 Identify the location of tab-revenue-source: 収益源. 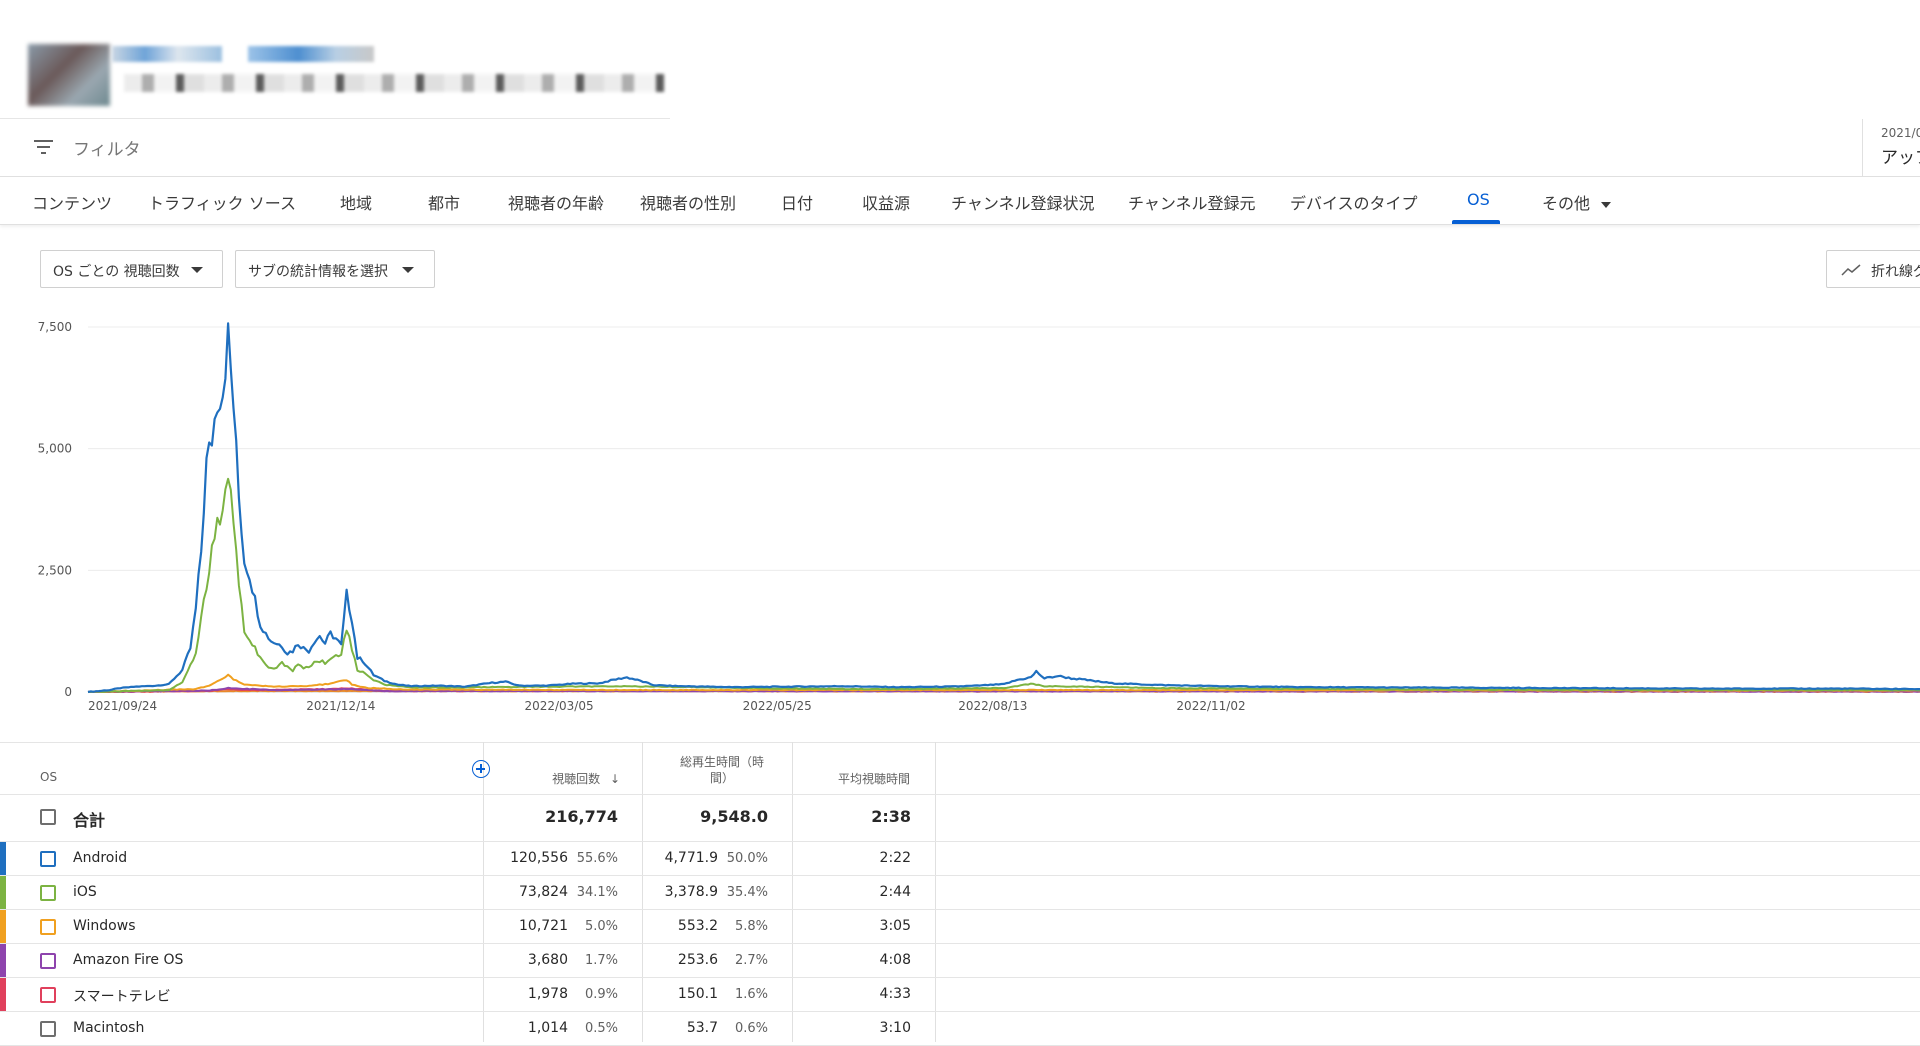
(886, 202).